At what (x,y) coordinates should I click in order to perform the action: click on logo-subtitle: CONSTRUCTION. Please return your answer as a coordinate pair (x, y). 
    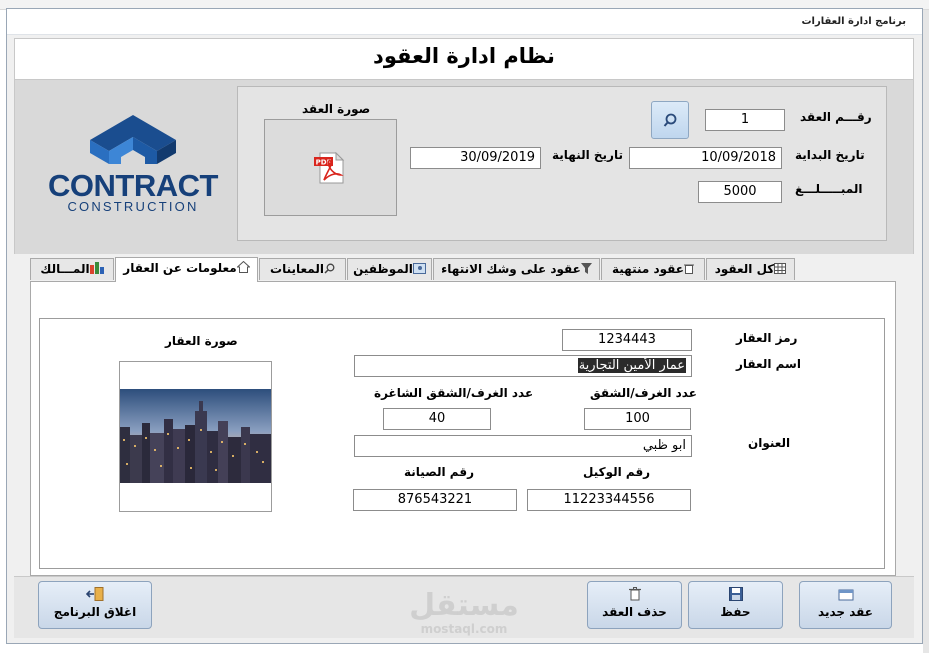
    Looking at the image, I should click on (133, 206).